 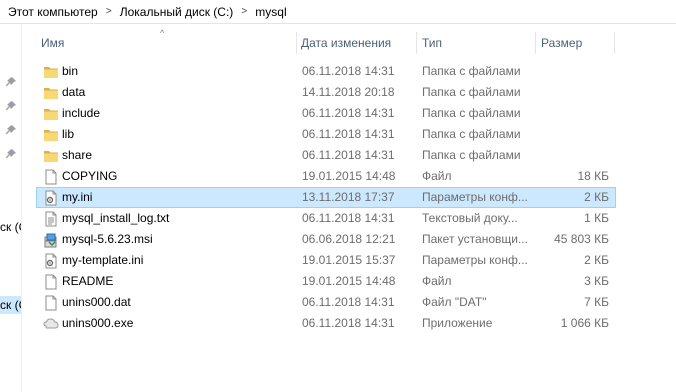 I want to click on file-name: my.ini, so click(x=77, y=197).